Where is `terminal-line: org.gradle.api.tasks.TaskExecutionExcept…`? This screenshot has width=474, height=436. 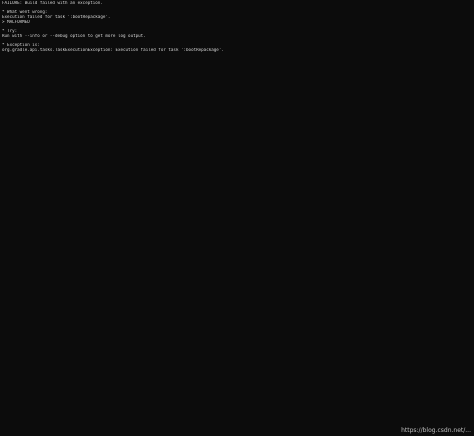 terminal-line: org.gradle.api.tasks.TaskExecutionExcept… is located at coordinates (113, 49).